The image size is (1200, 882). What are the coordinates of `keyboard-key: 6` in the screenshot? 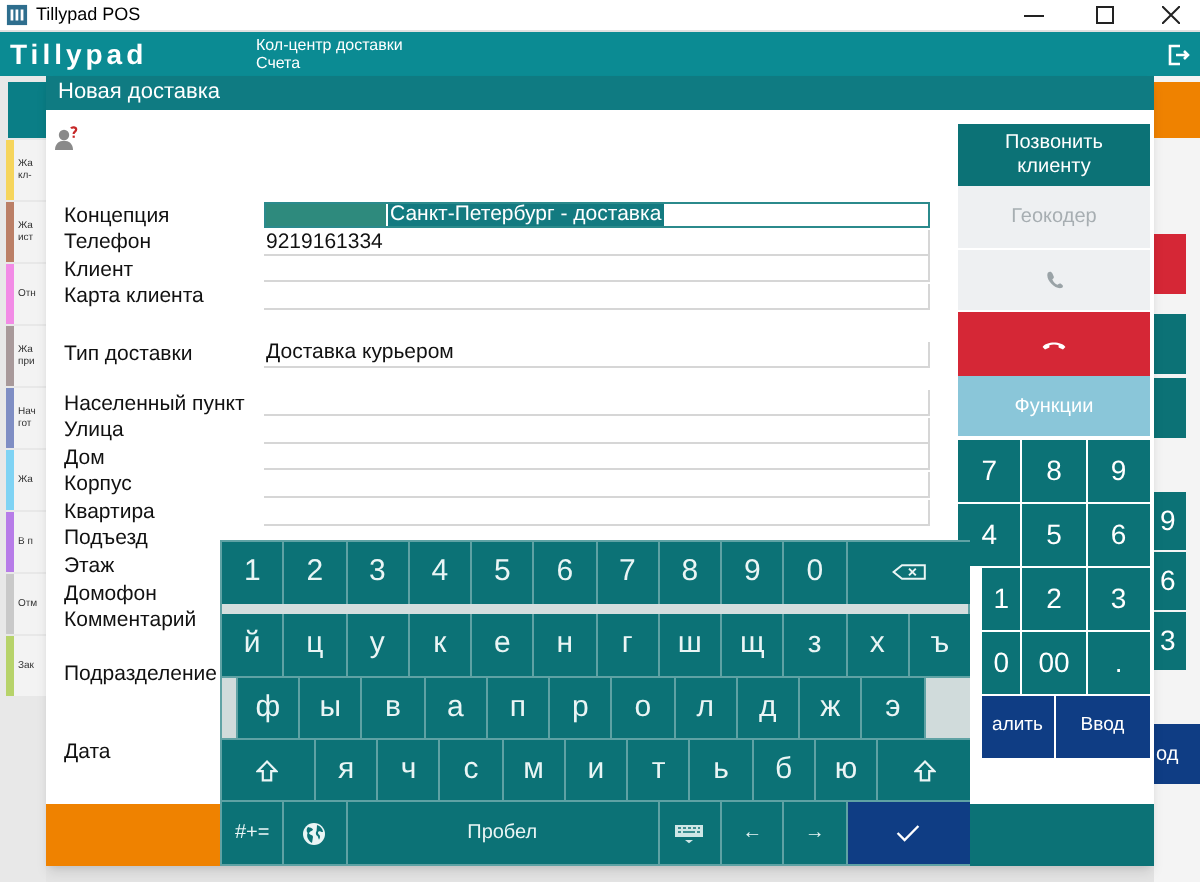 It's located at (564, 573).